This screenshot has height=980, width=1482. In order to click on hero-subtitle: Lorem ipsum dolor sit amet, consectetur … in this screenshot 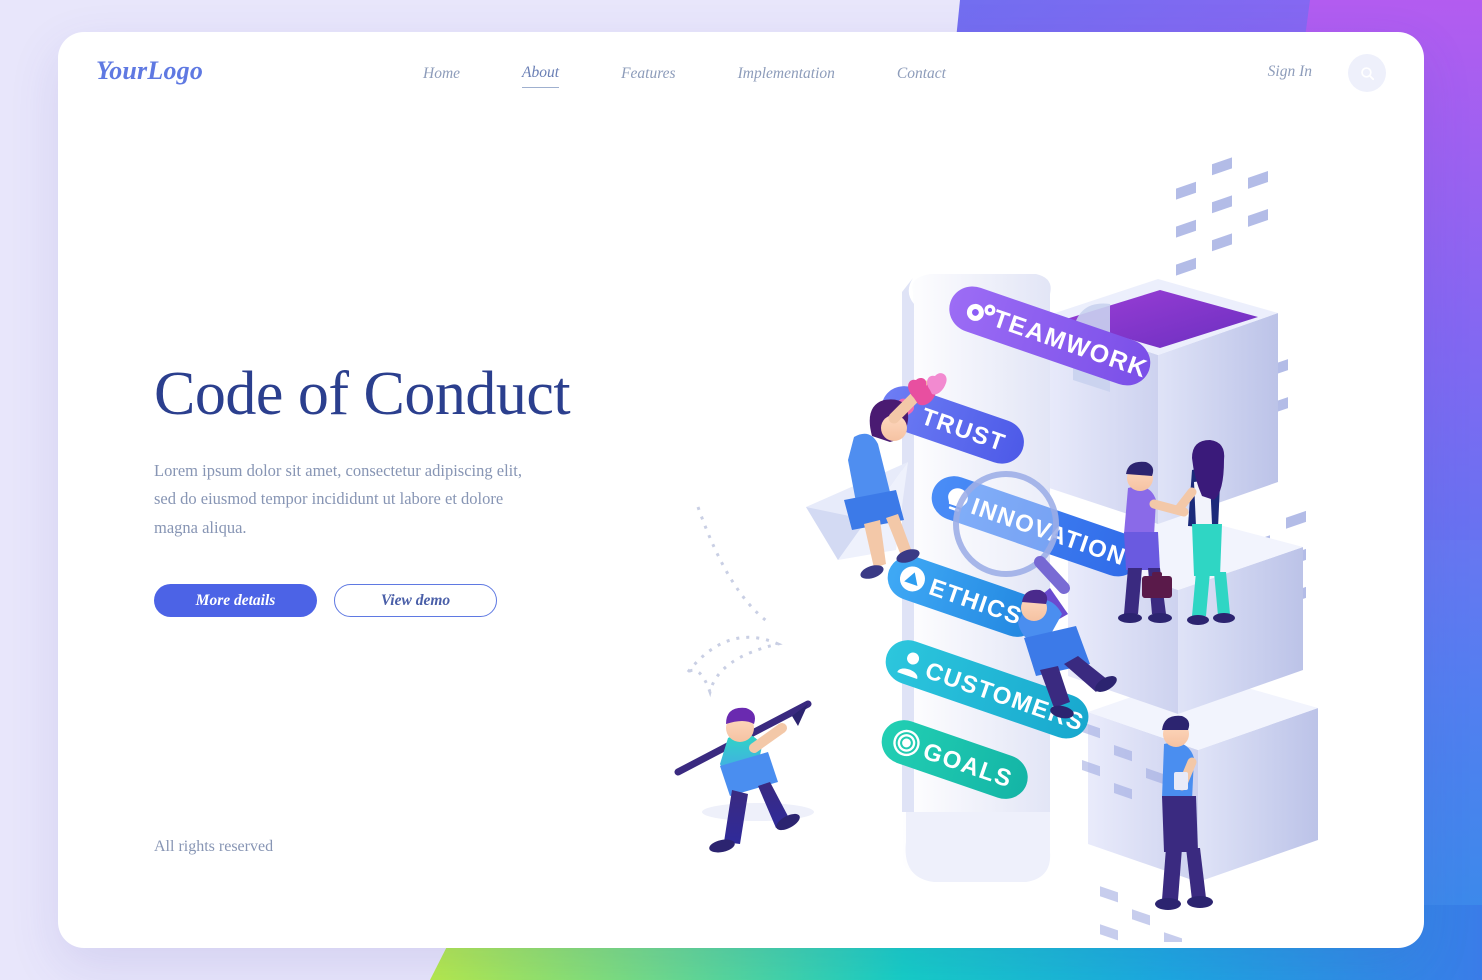, I will do `click(338, 499)`.